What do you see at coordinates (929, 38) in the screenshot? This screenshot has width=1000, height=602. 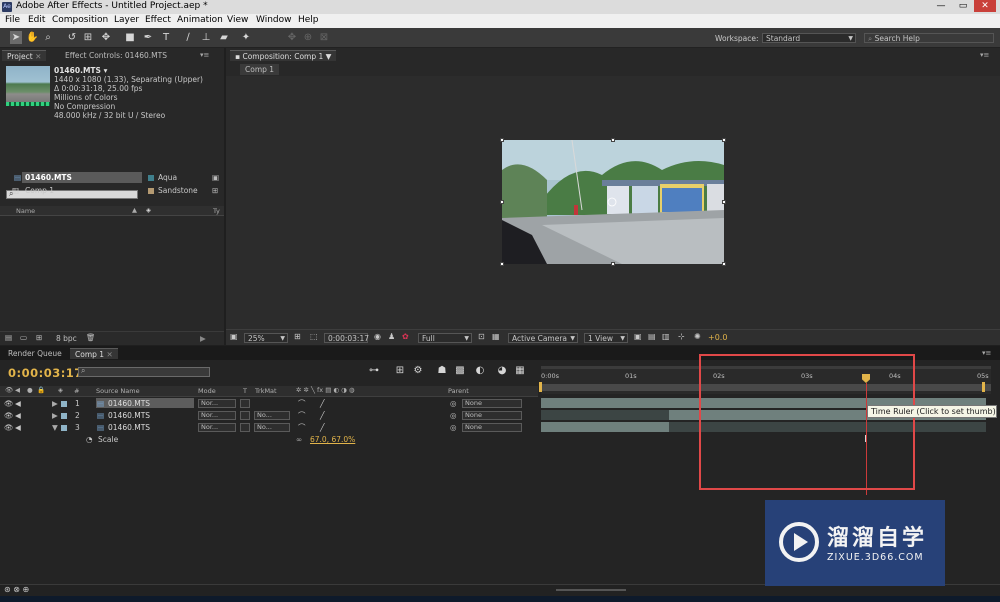 I see `search-help-input: ⌕ Search Help` at bounding box center [929, 38].